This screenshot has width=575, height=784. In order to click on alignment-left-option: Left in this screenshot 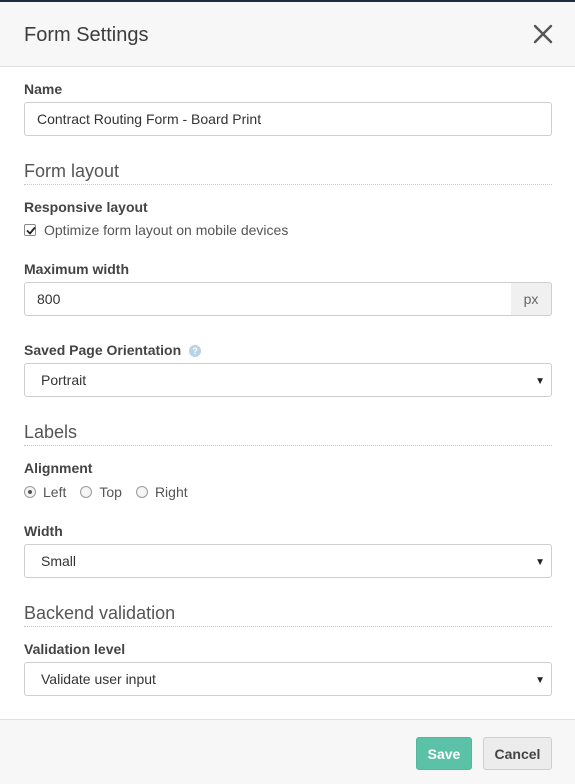, I will do `click(45, 492)`.